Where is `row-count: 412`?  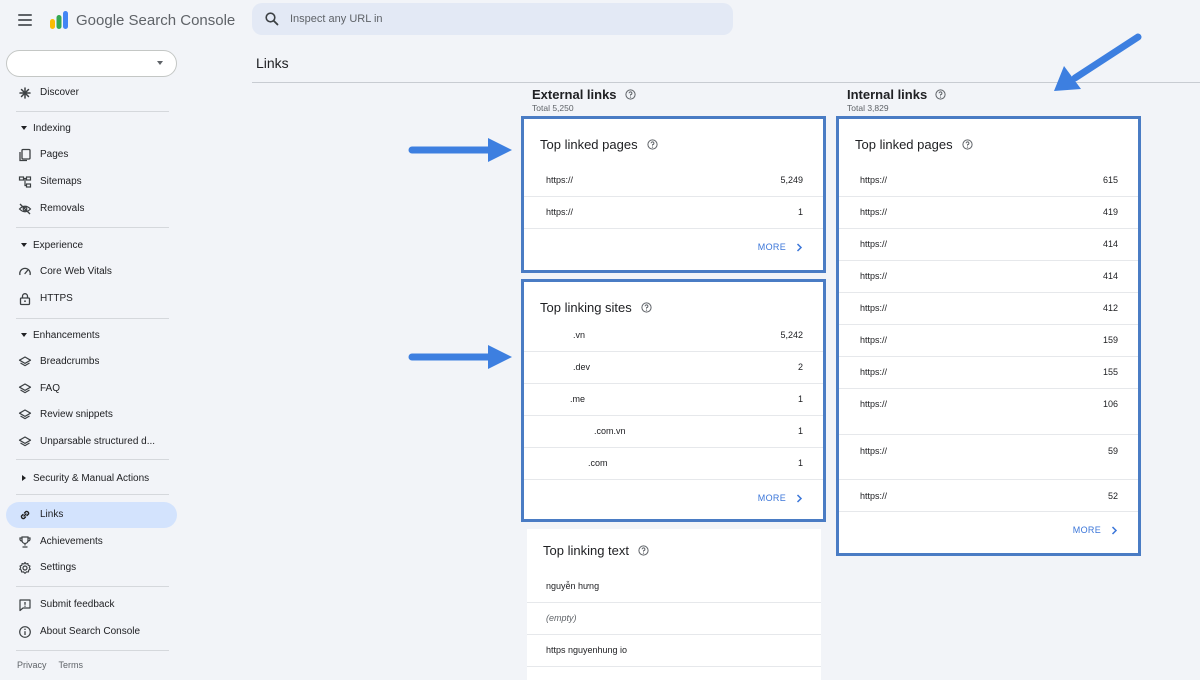
row-count: 412 is located at coordinates (1110, 308).